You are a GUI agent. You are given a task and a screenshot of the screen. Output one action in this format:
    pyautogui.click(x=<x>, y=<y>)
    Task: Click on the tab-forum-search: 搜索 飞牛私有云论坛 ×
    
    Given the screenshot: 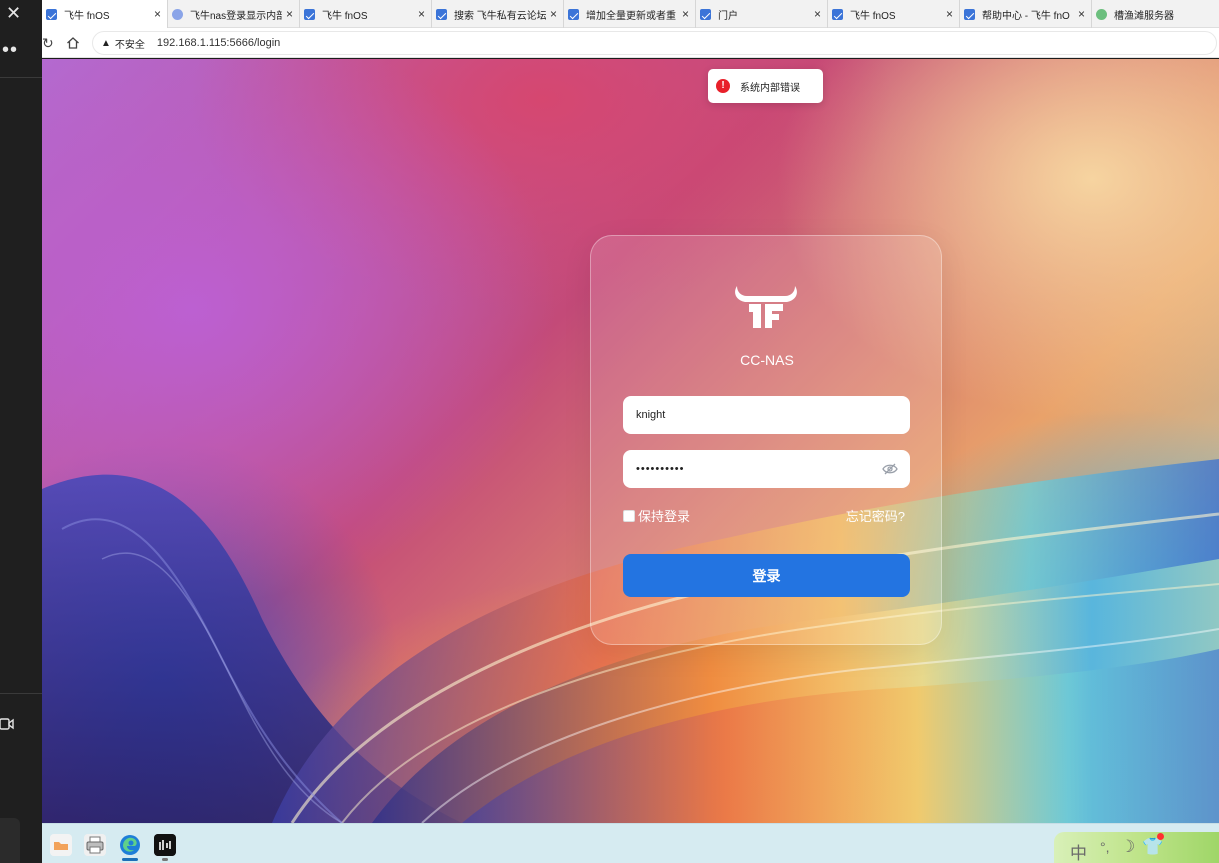 What is the action you would take?
    pyautogui.click(x=498, y=14)
    